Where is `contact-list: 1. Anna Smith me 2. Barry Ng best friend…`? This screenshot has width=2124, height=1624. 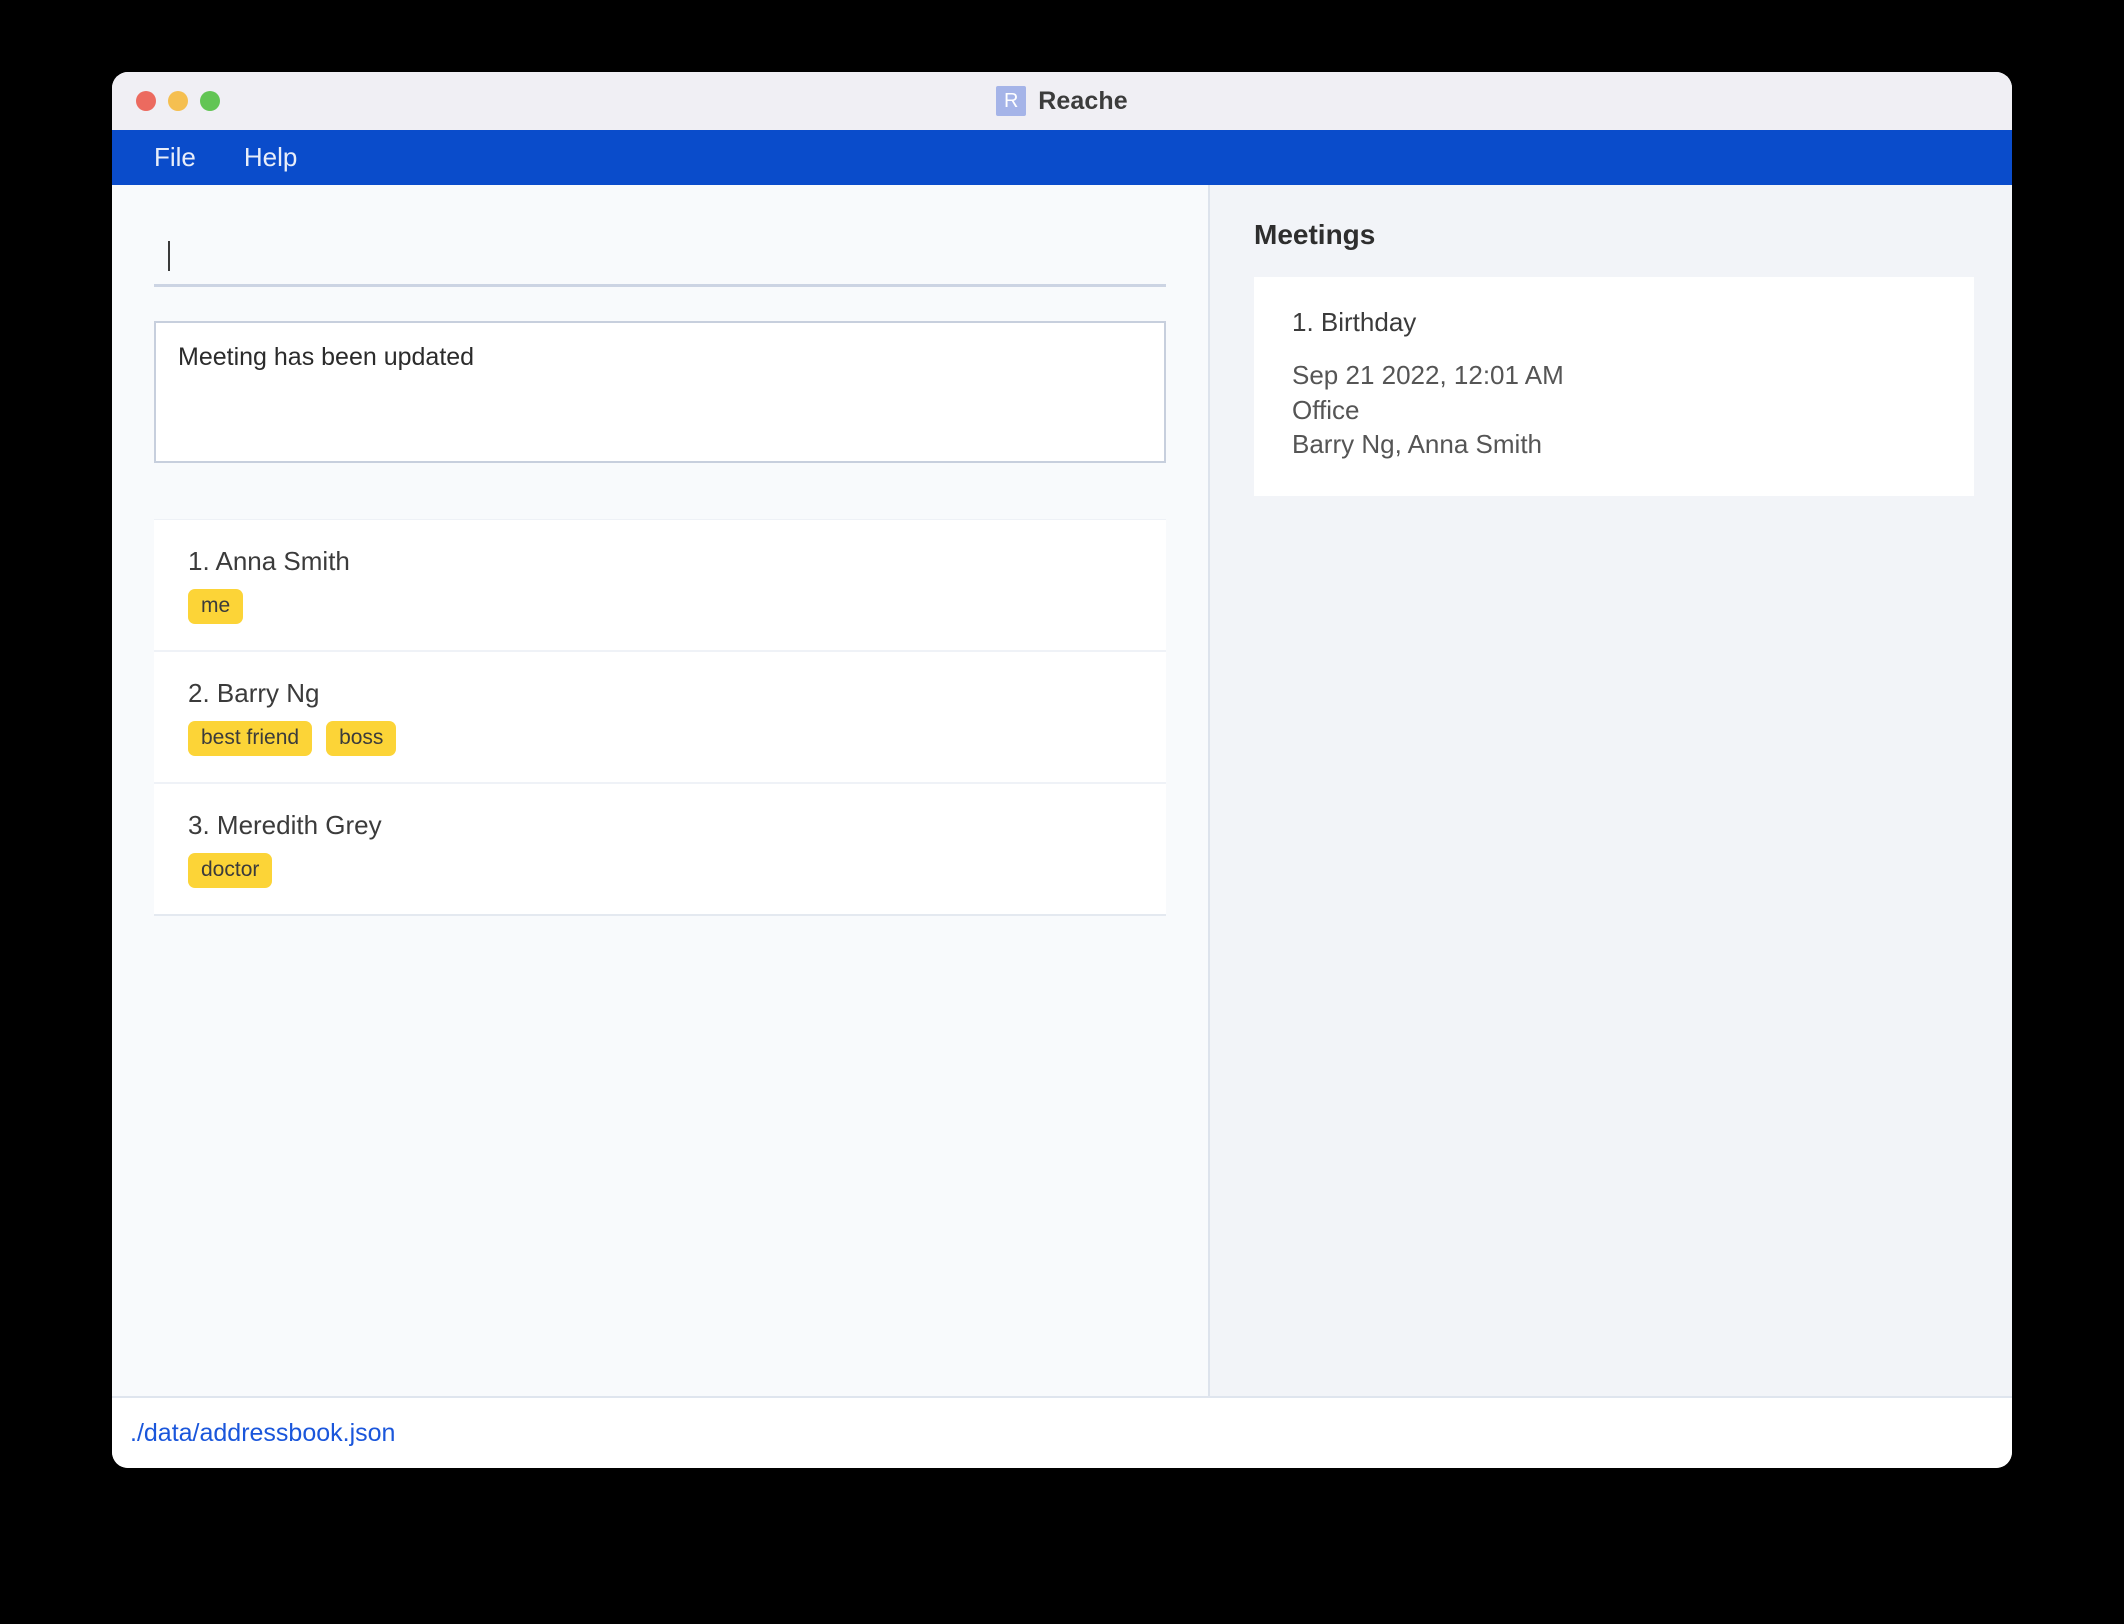 contact-list: 1. Anna Smith me 2. Barry Ng best friend… is located at coordinates (660, 718).